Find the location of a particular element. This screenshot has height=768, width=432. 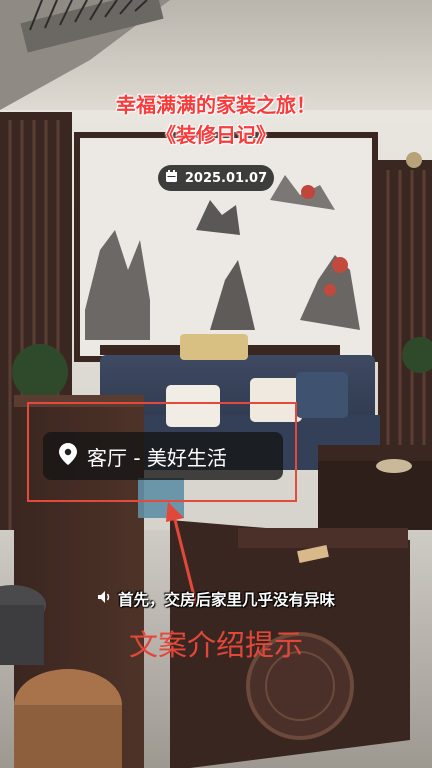

speaker-icon is located at coordinates (105, 599).